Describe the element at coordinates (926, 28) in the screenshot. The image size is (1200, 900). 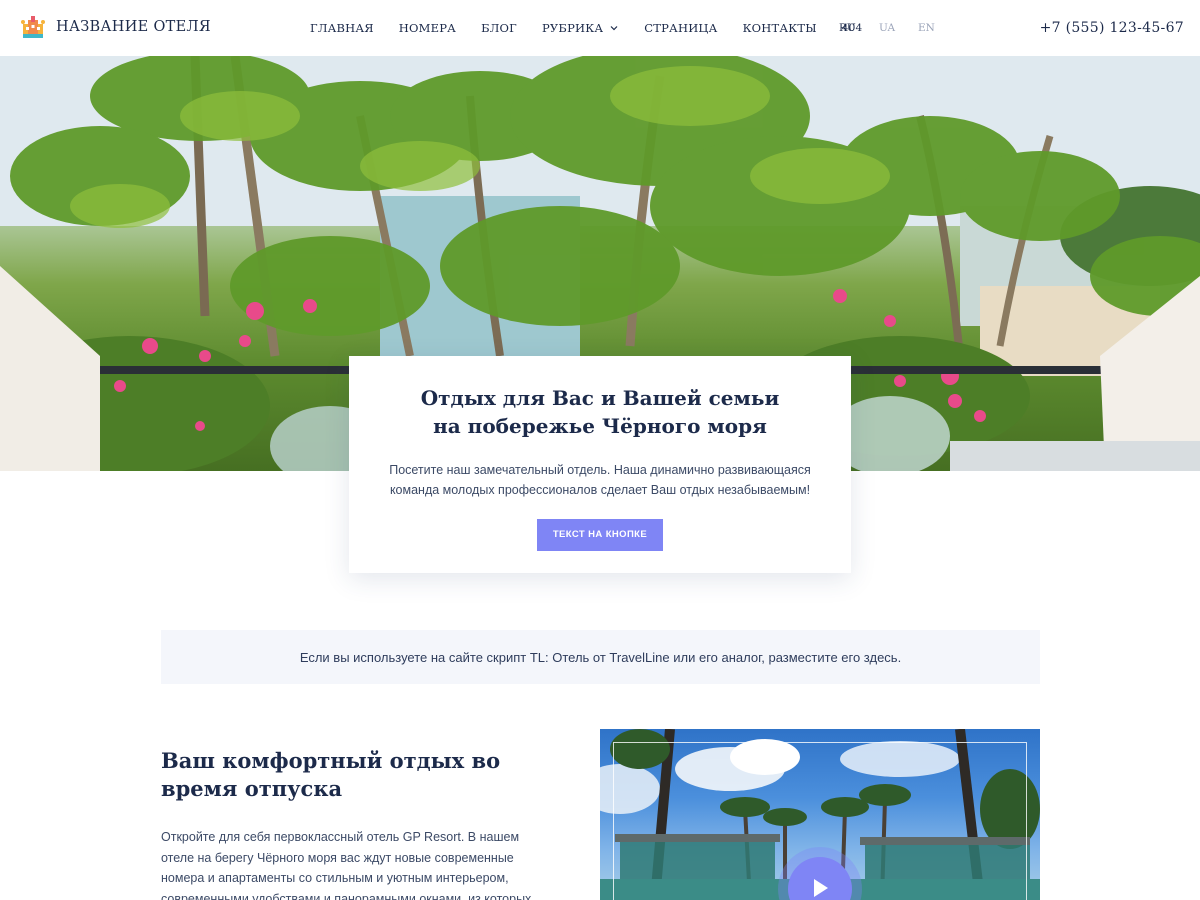
I see `lang-en: EN` at that location.